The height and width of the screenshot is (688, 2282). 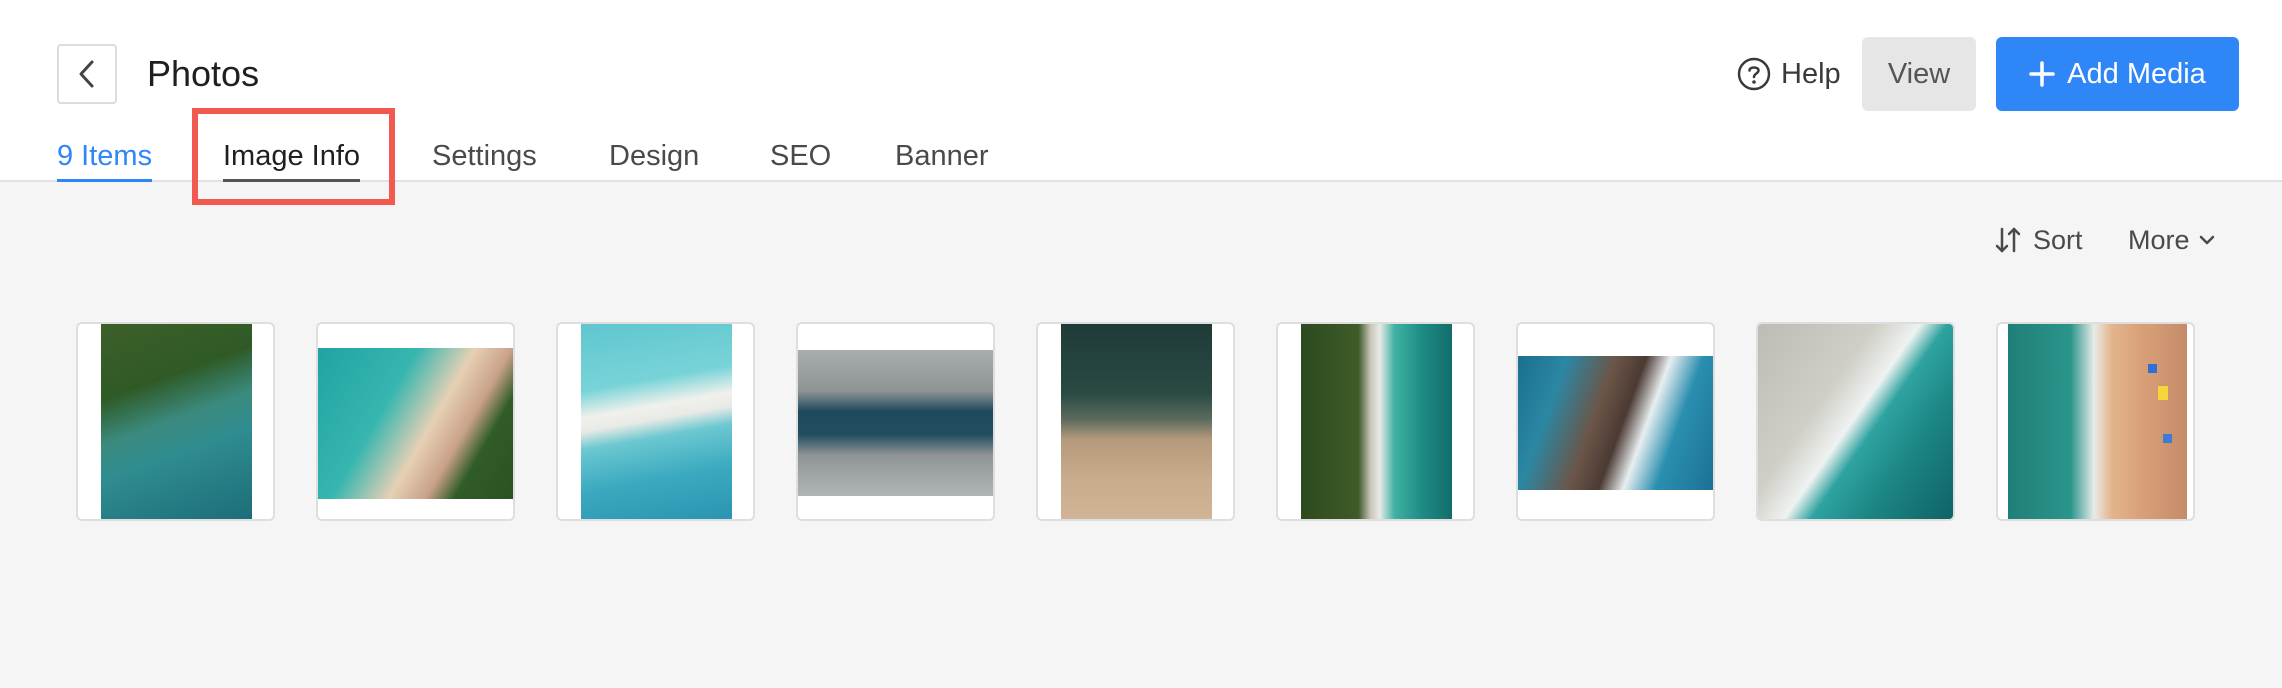 I want to click on back-button, so click(x=87, y=74).